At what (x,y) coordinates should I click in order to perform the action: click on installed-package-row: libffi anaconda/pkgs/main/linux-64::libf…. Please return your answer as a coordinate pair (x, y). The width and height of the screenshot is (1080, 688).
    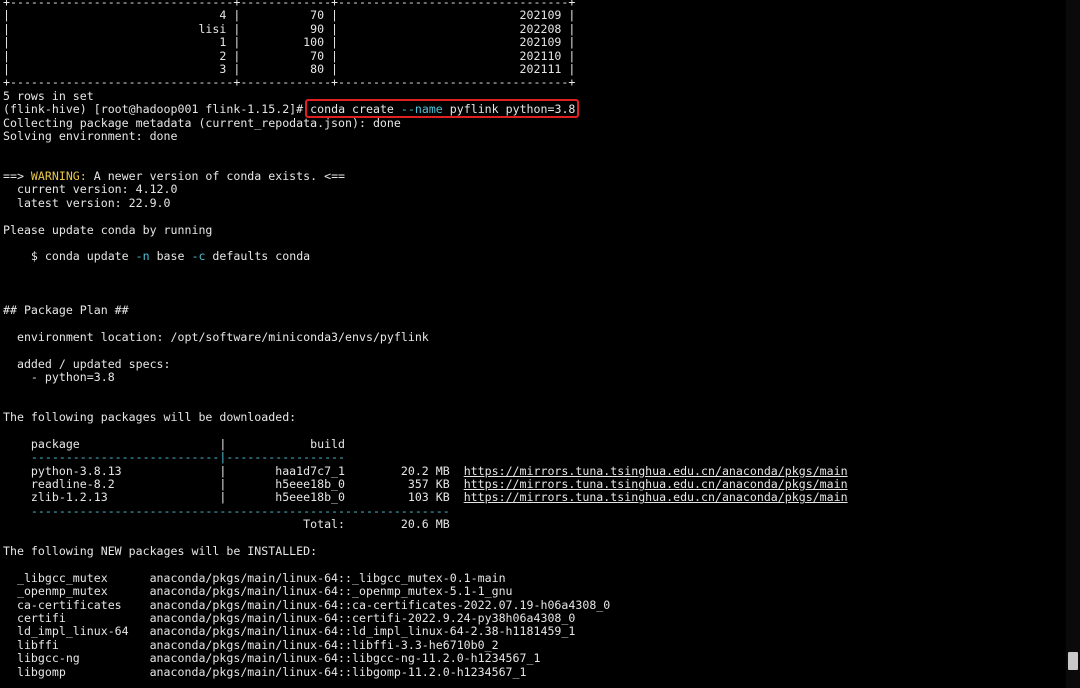
    Looking at the image, I should click on (251, 644).